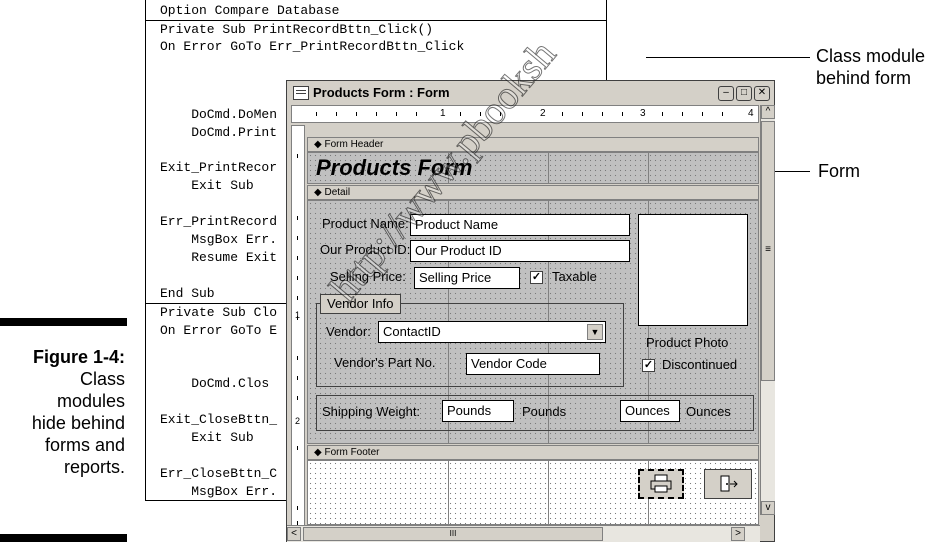 The image size is (943, 542). Describe the element at coordinates (63, 538) in the screenshot. I see `caption-rule-bottom` at that location.